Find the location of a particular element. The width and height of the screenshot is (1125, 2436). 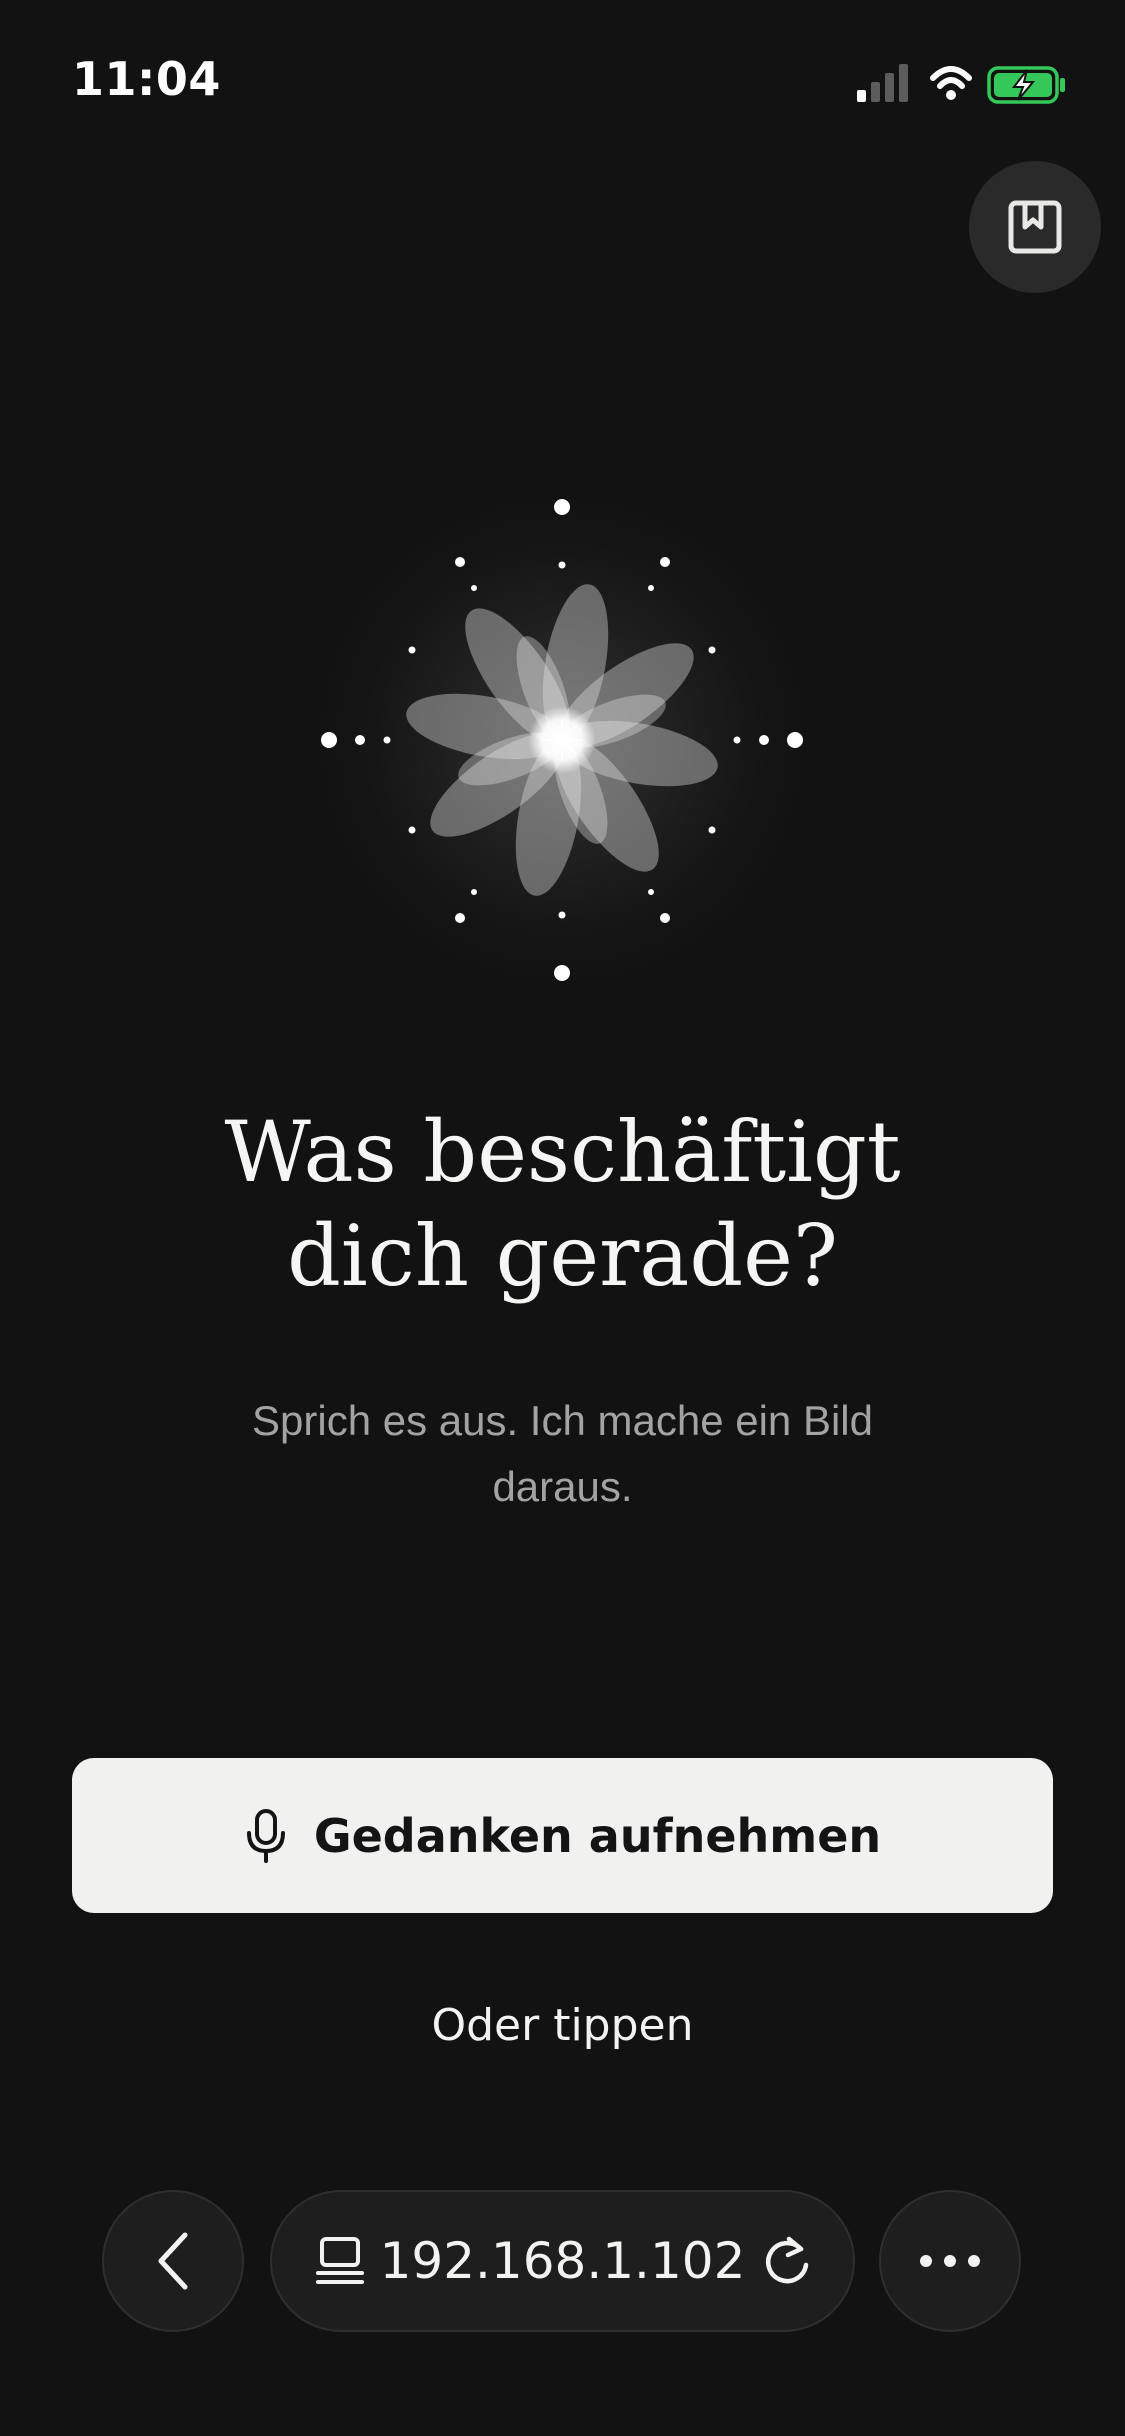

bookmark-button is located at coordinates (1035, 227).